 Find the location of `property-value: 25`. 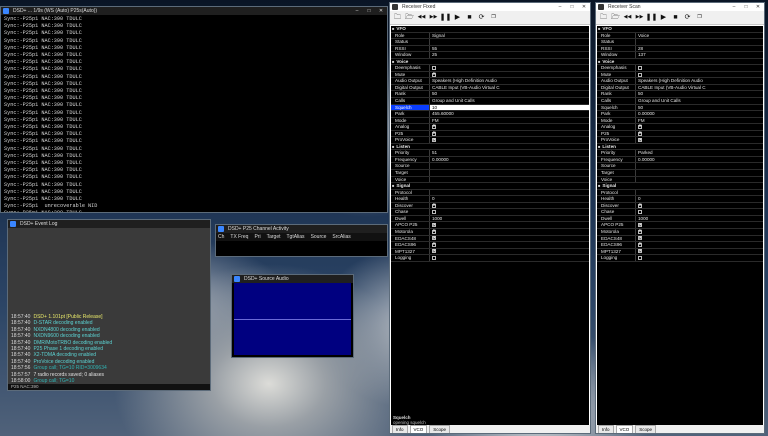

property-value: 25 is located at coordinates (509, 55).